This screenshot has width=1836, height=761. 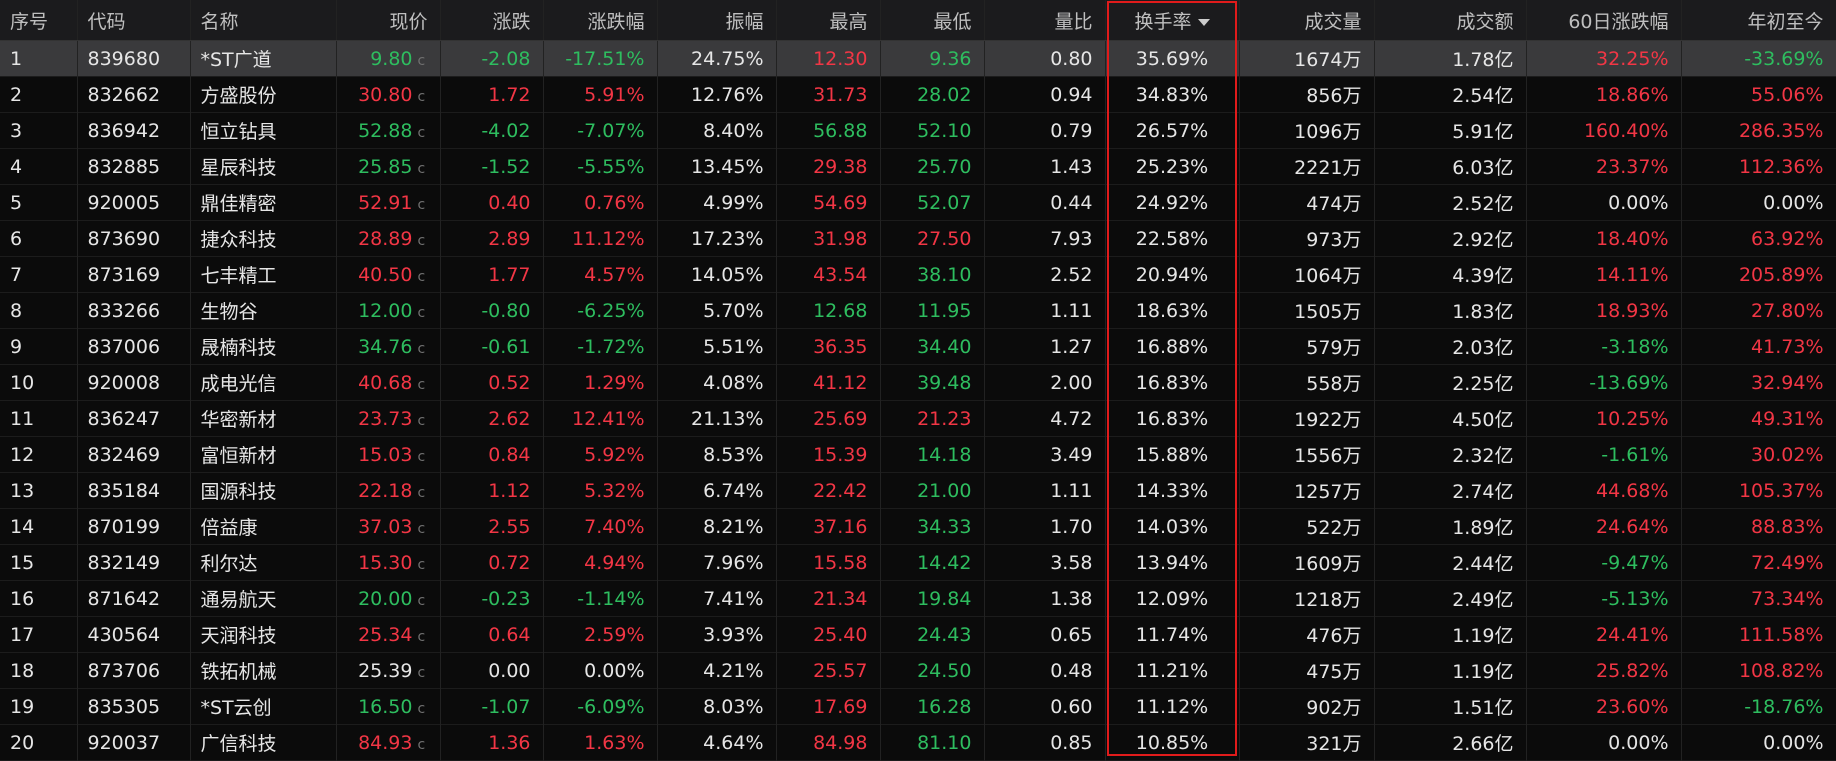 I want to click on cell-volume-value: 1922万, so click(x=1328, y=420).